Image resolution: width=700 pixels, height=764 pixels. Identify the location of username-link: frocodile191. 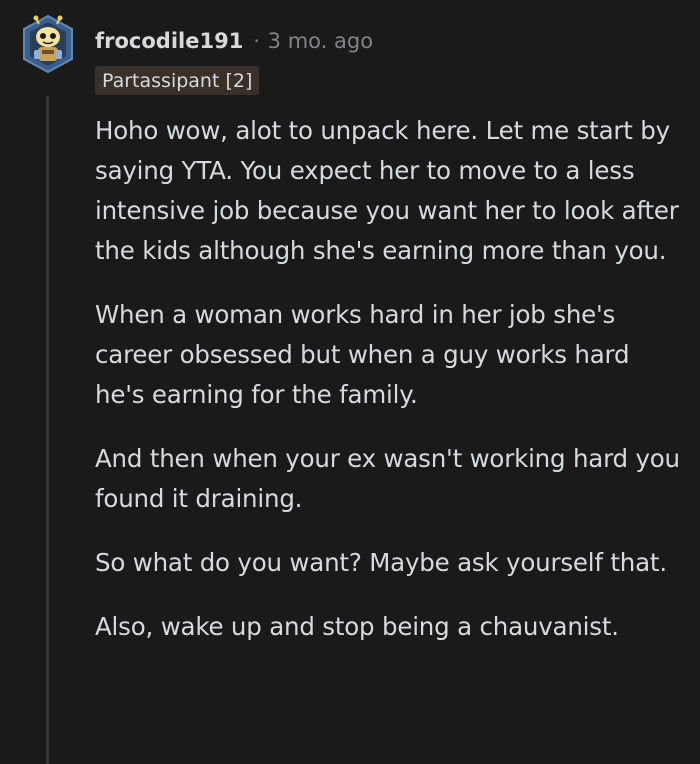
(169, 41).